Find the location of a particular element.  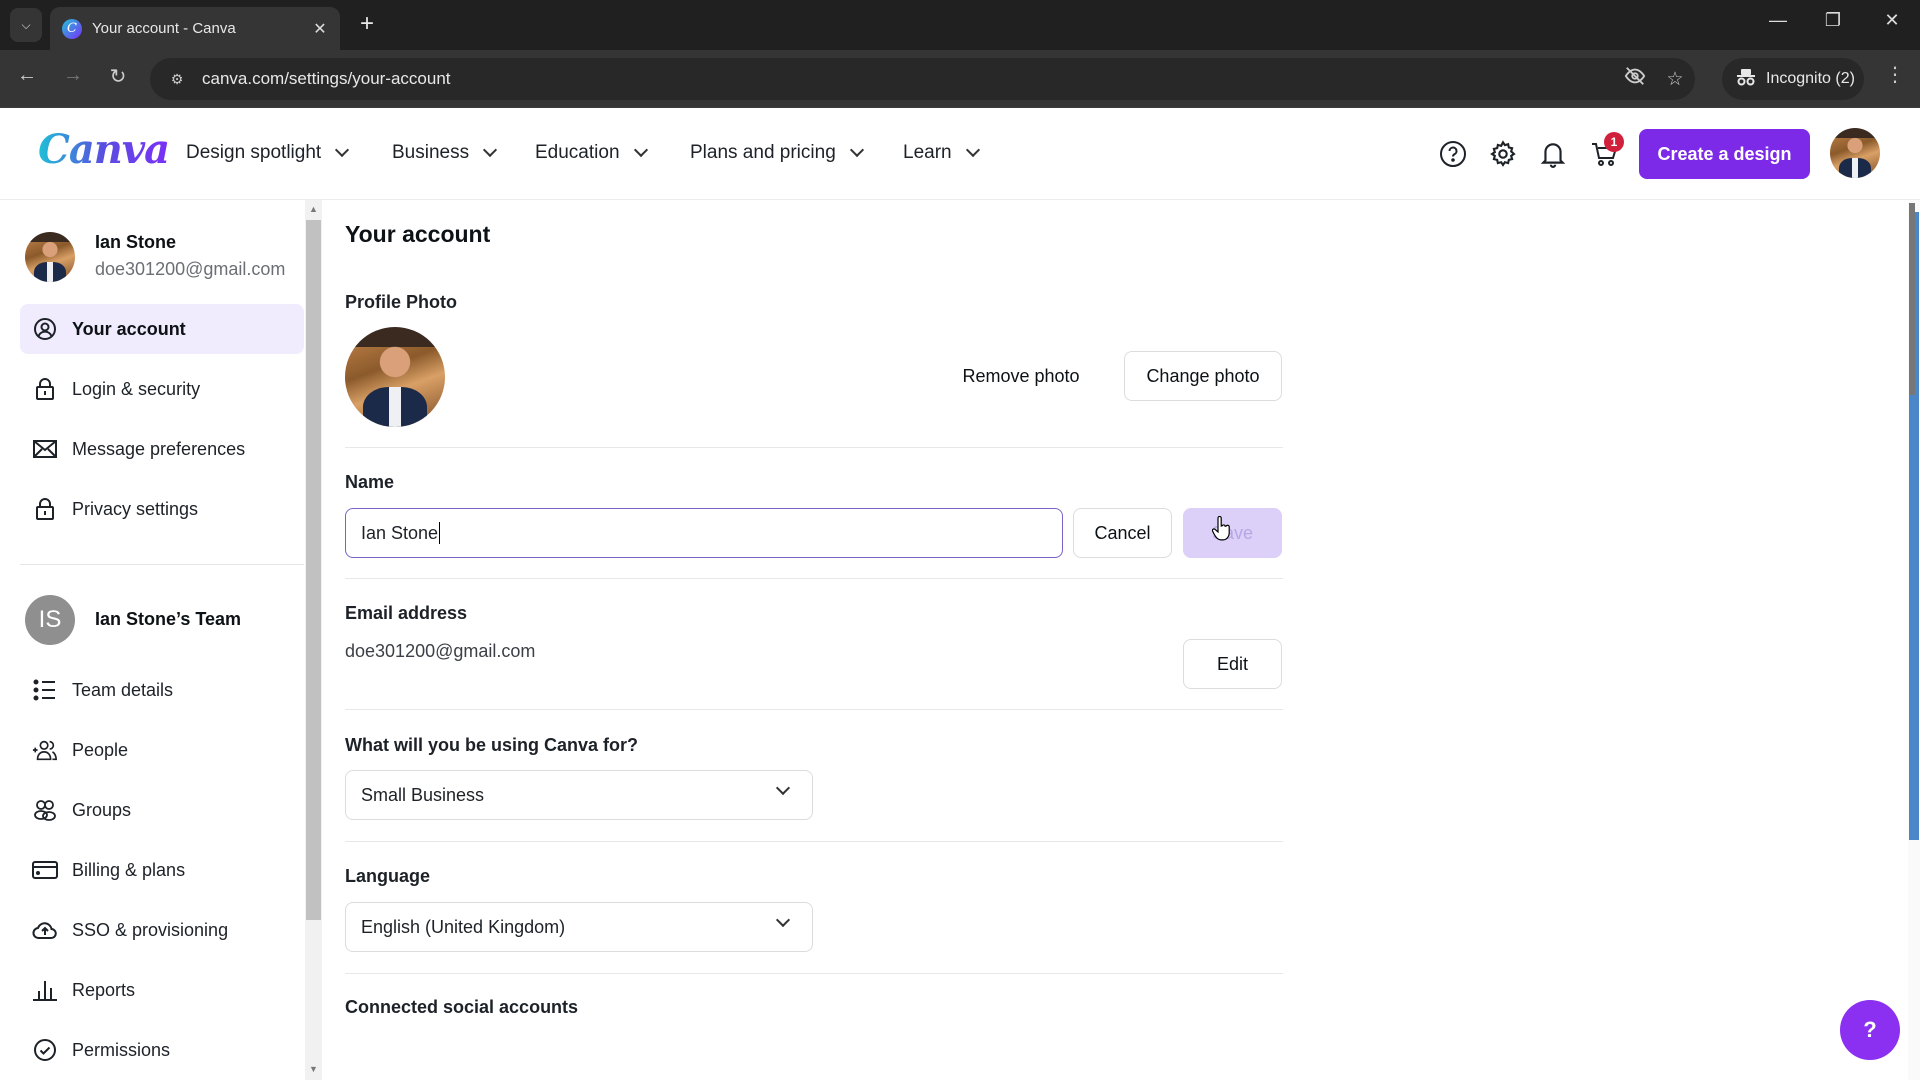

sidebar-item-label: Reports is located at coordinates (104, 989).